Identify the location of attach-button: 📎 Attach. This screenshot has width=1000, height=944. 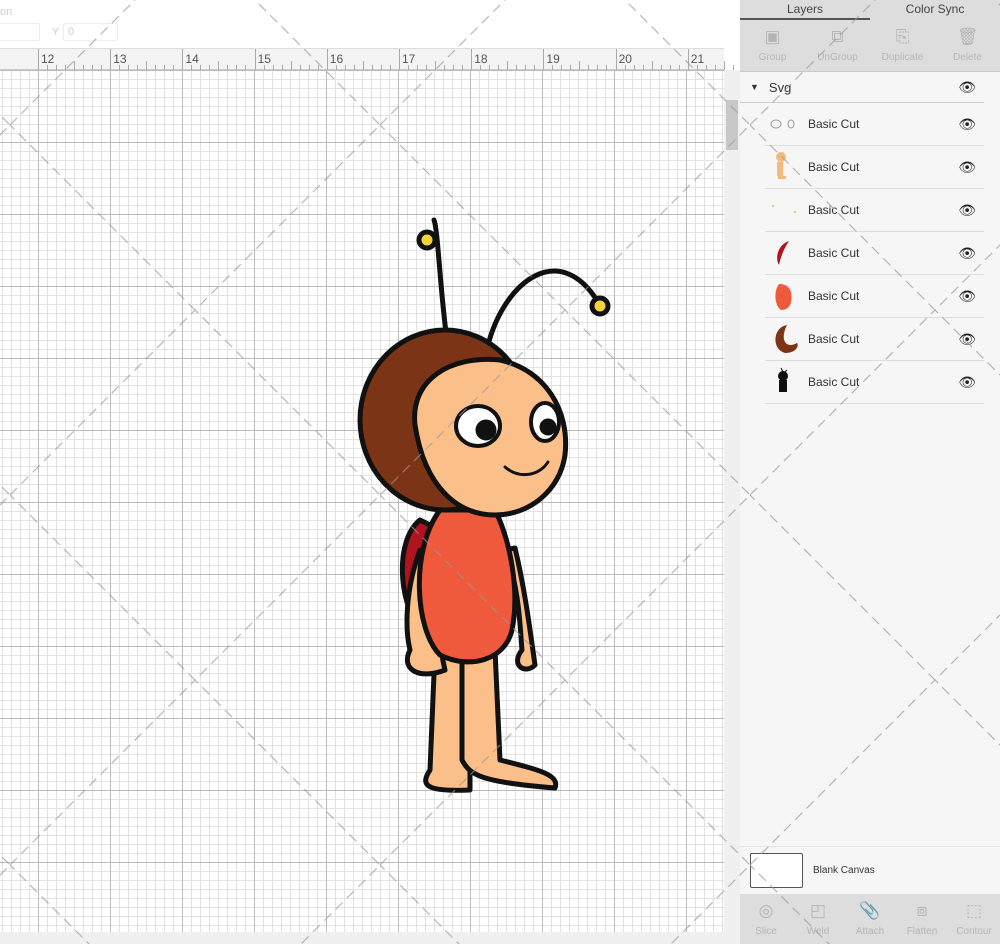
(870, 919).